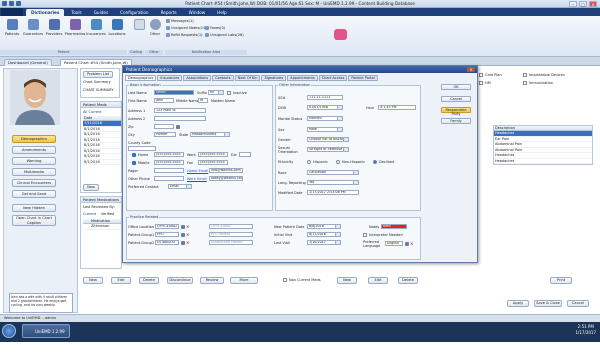  I want to click on work-phone-field: (555)555-5555, so click(213, 154).